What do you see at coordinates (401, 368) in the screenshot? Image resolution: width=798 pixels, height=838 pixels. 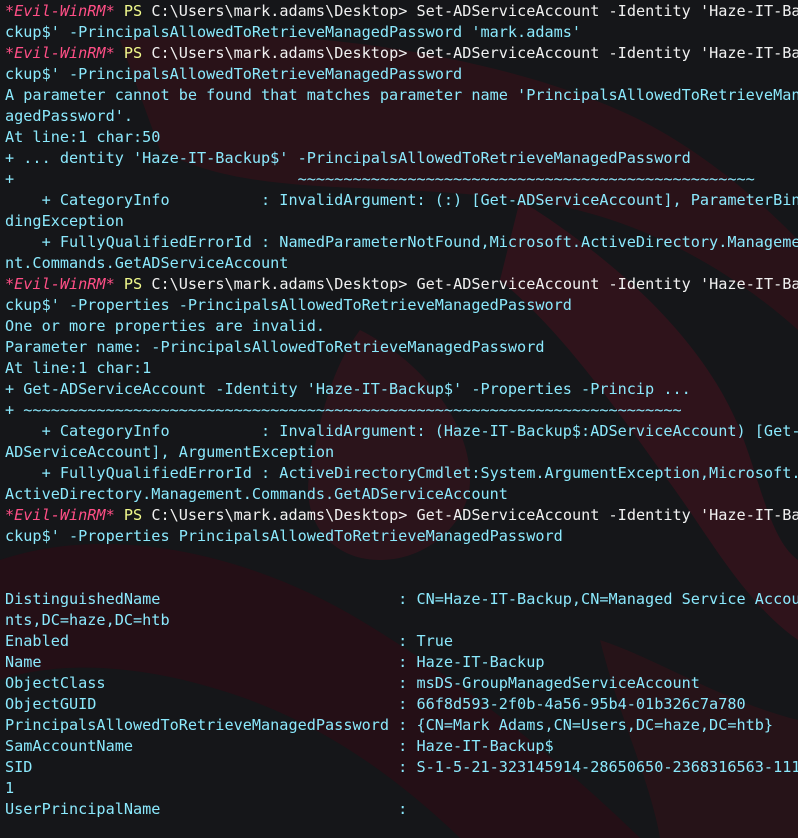 I see `output-line: At line:1 char:1` at bounding box center [401, 368].